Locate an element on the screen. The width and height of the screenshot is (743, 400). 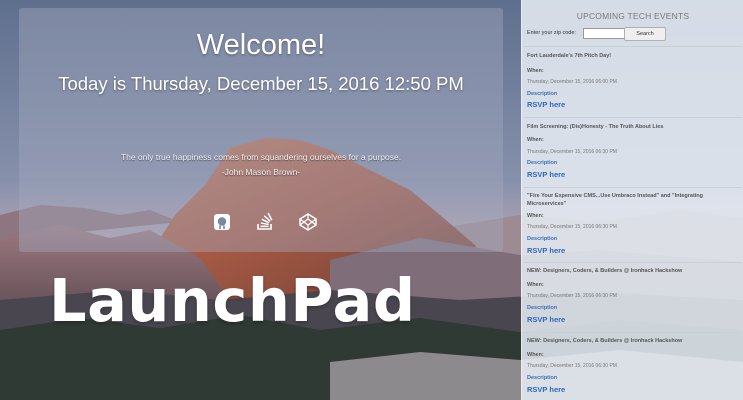
stackoverflow-link is located at coordinates (265, 222).